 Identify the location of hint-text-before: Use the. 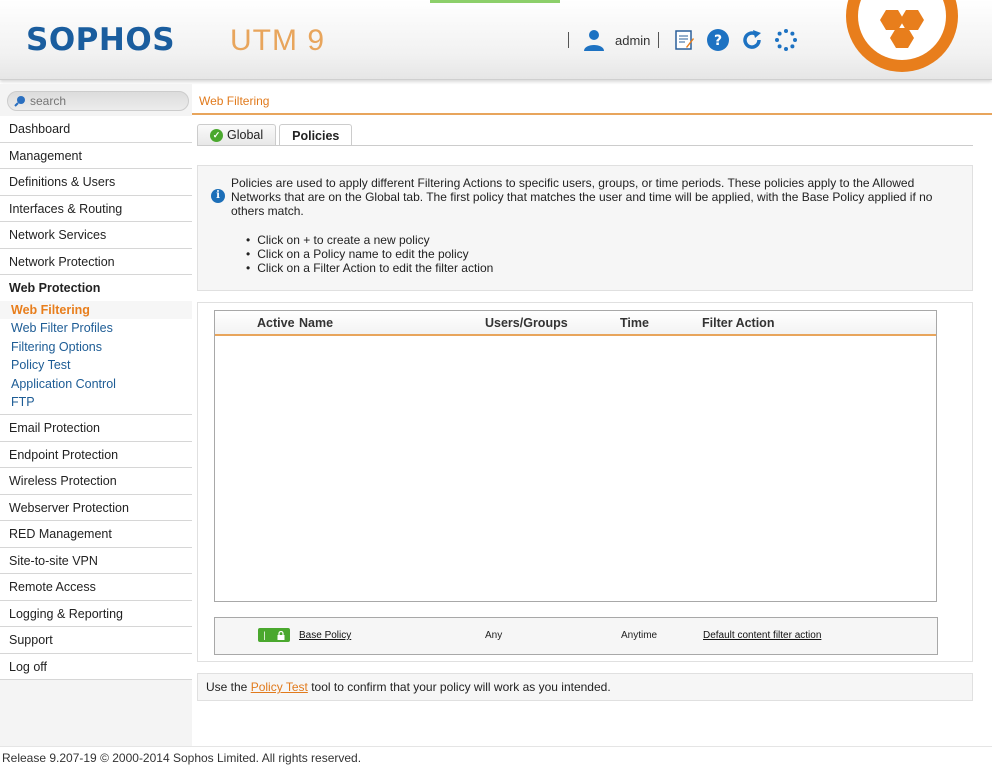
(227, 687).